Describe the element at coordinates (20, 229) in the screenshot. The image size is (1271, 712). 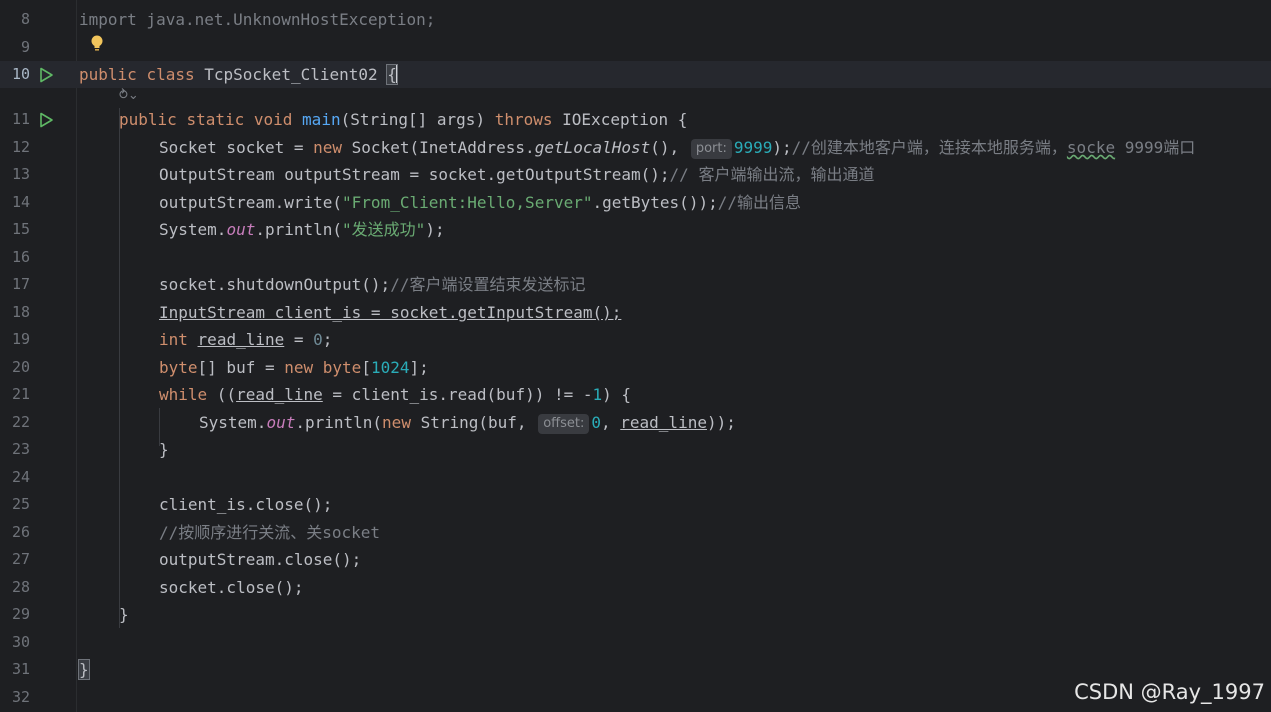
I see `line-number: 15` at that location.